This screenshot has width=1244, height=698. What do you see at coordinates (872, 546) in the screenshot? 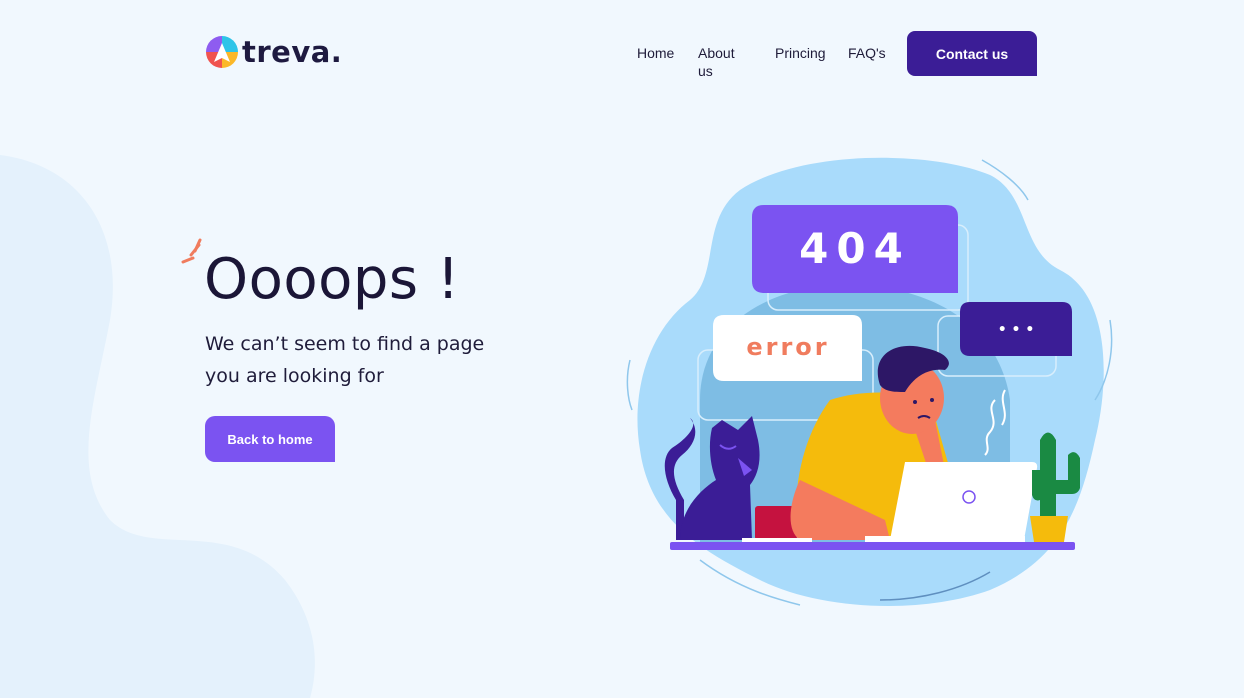
I see `desk-surface` at bounding box center [872, 546].